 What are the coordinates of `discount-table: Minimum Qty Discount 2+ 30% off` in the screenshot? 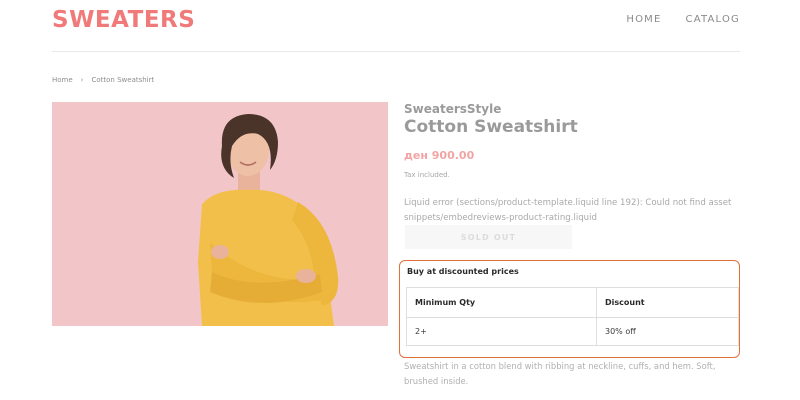 It's located at (572, 316).